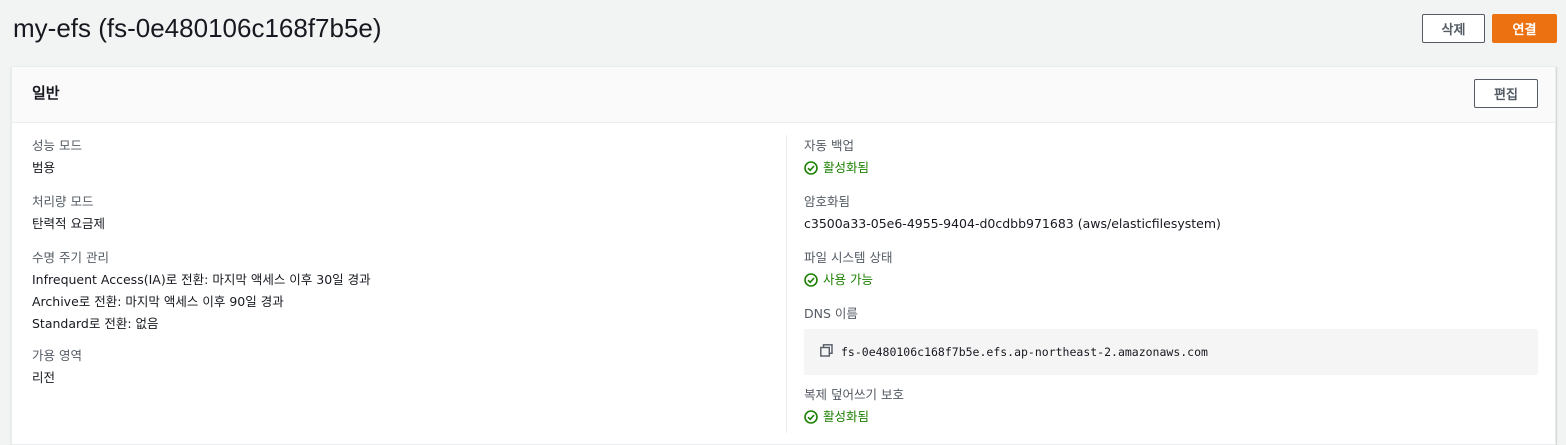 This screenshot has width=1566, height=445. I want to click on availability-zone-value: 리전, so click(44, 377).